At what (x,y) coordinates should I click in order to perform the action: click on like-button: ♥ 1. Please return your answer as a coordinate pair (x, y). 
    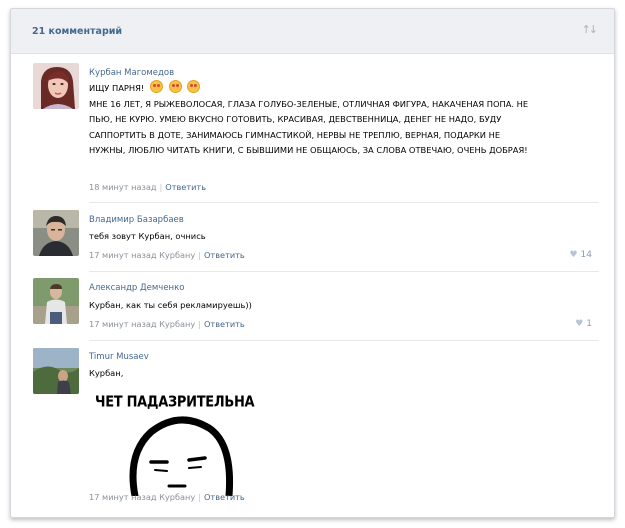
    Looking at the image, I should click on (583, 324).